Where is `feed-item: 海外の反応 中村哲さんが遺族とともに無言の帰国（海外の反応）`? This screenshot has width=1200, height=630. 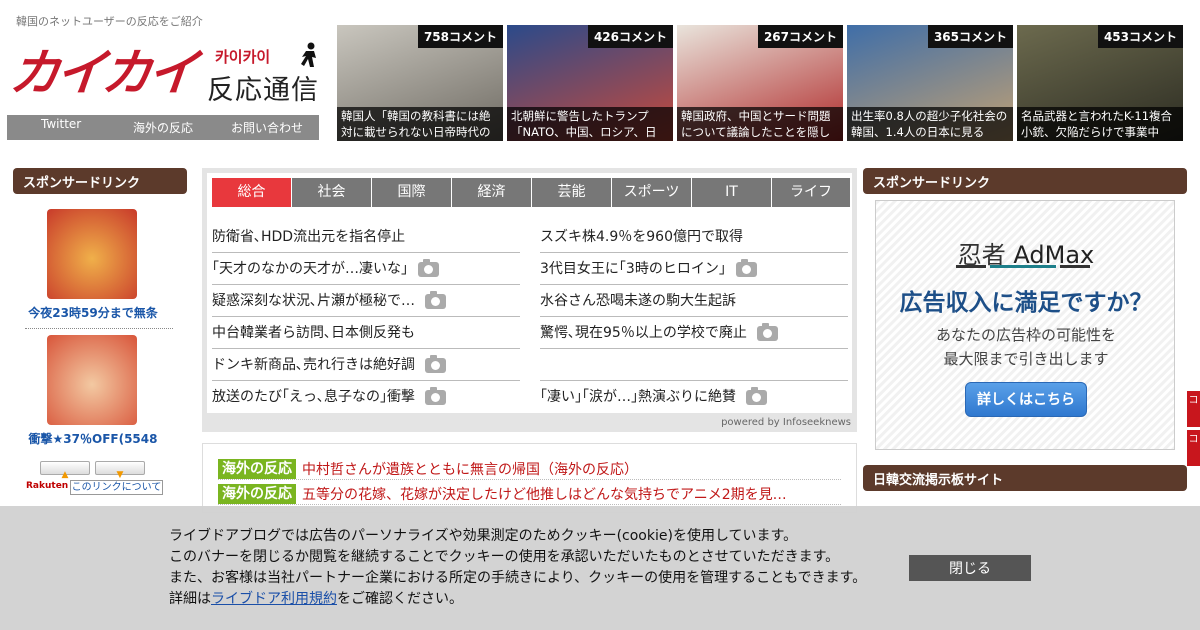
feed-item: 海外の反応 中村哲さんが遺族とともに無言の帰国（海外の反応） is located at coordinates (529, 469).